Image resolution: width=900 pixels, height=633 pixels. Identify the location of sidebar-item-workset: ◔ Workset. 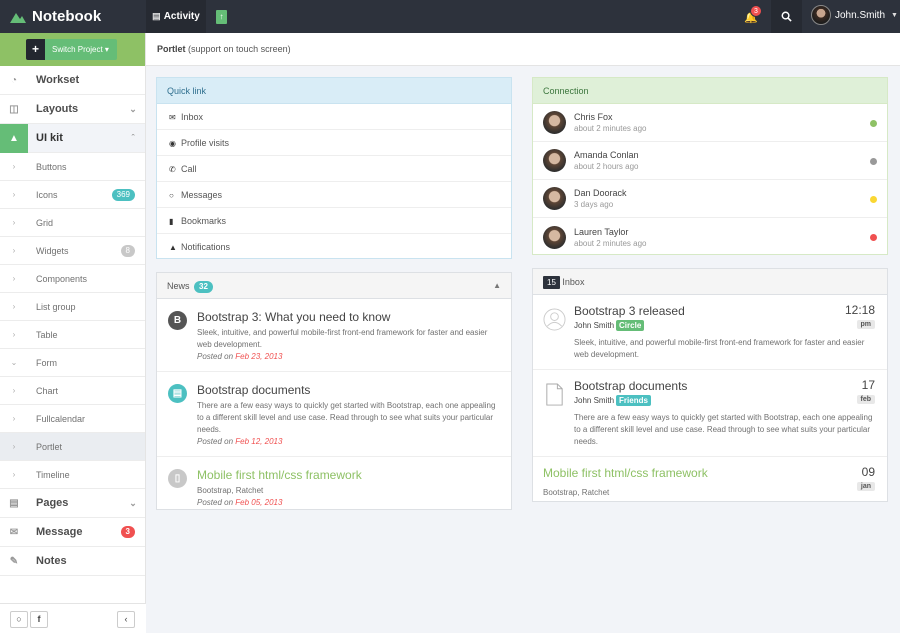
(72, 80).